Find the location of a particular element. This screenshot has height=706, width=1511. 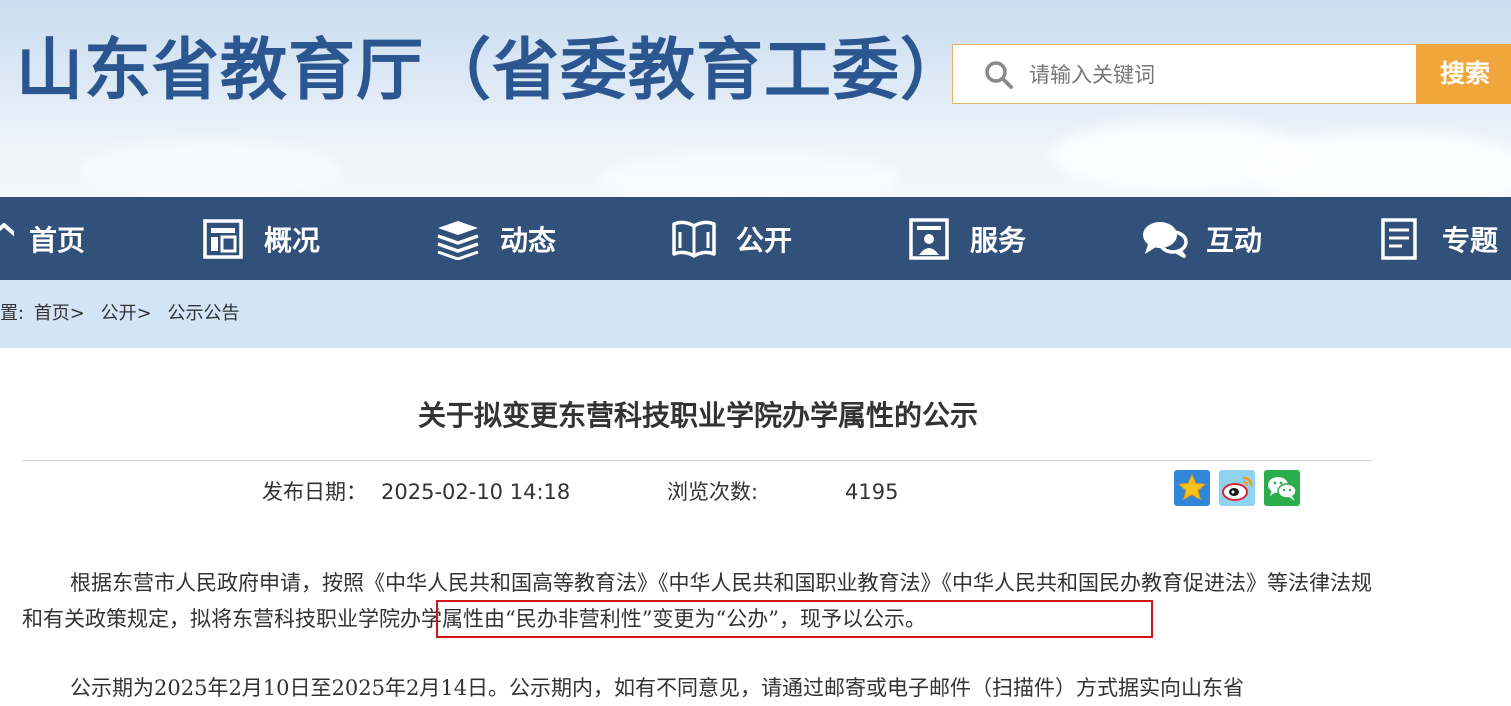

breadcrumb-bar: 置: 首页> 公开> 公示公告 is located at coordinates (755, 314).